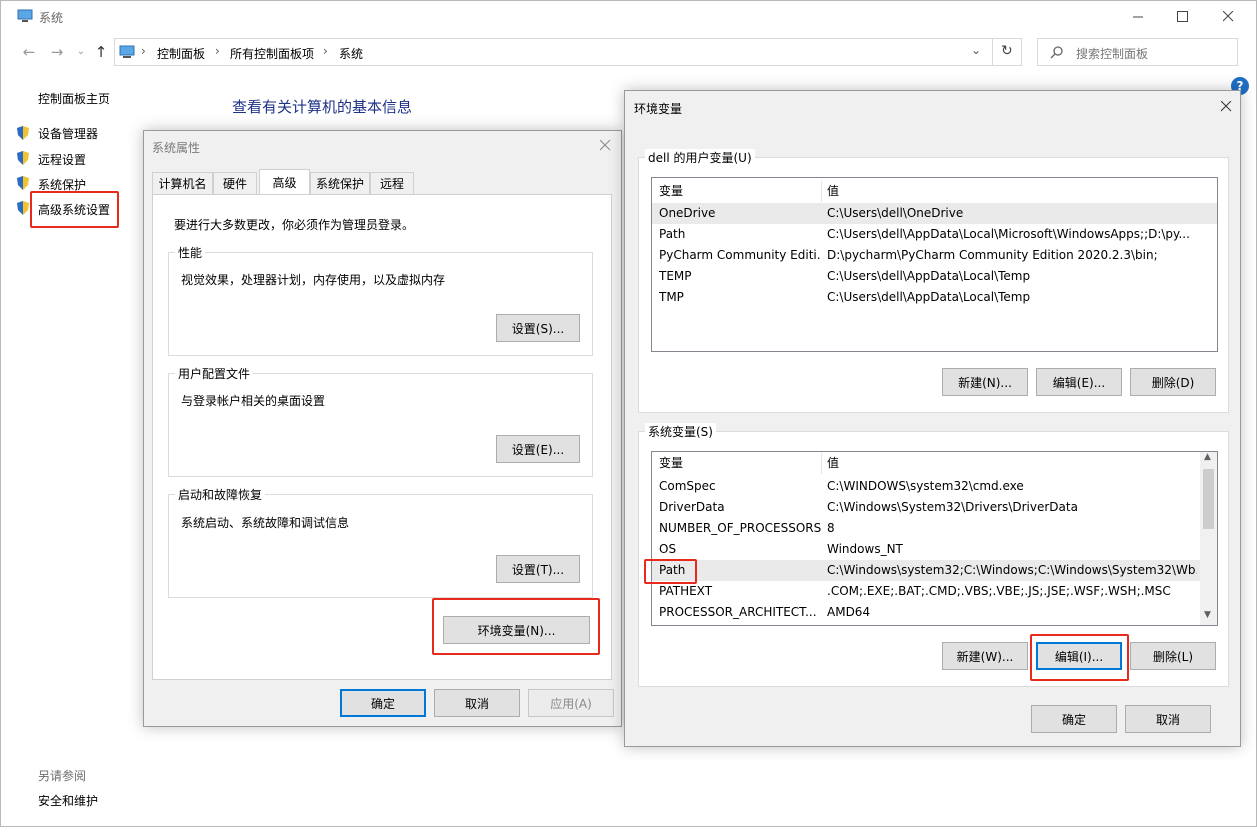  What do you see at coordinates (1208, 499) in the screenshot?
I see `scrollbar-thumb` at bounding box center [1208, 499].